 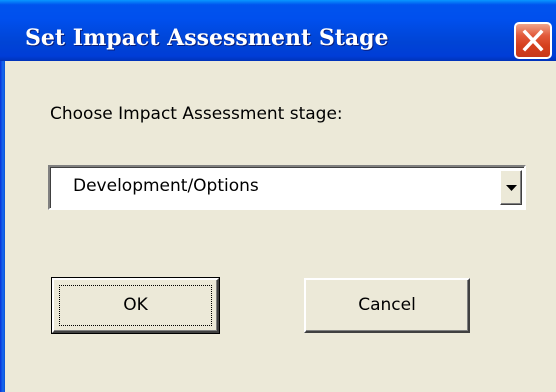 What do you see at coordinates (207, 38) in the screenshot?
I see `window-title: Set Impact Assessment Stage` at bounding box center [207, 38].